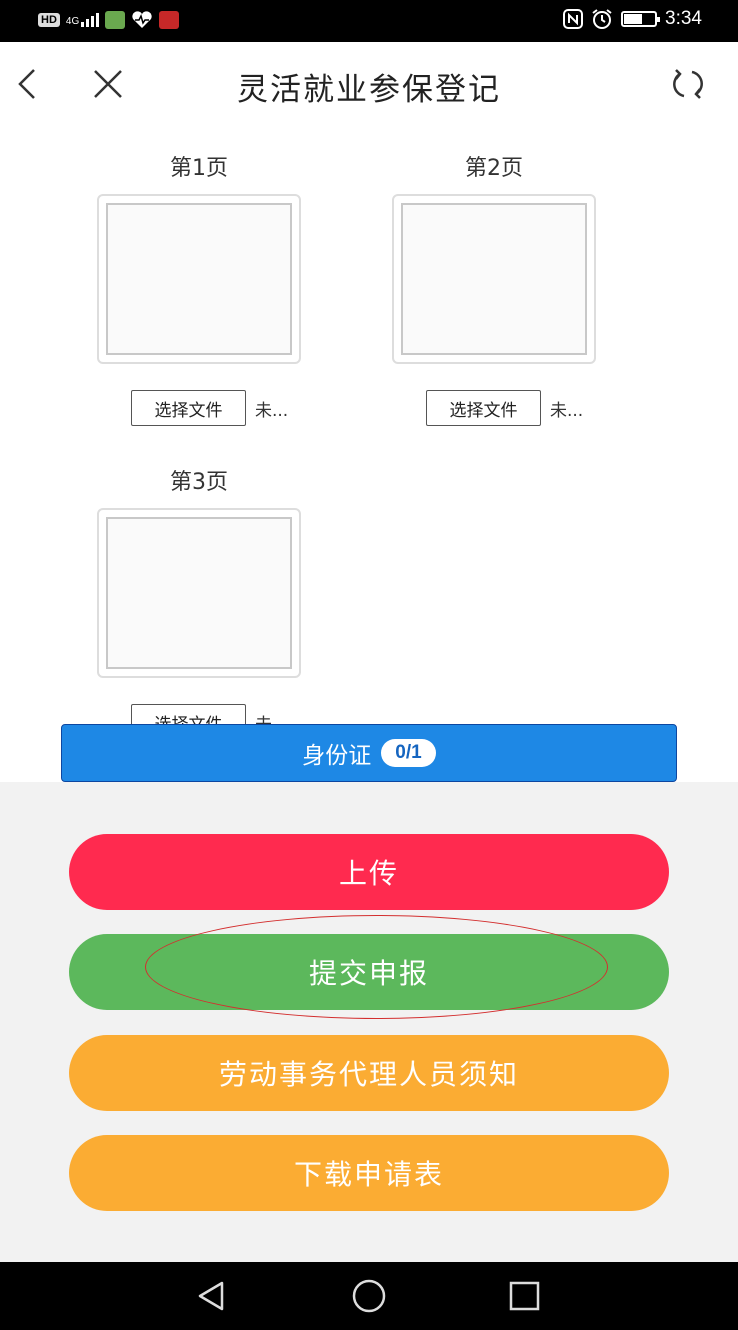 This screenshot has width=738, height=1330. I want to click on network-type: 4G, so click(72, 21).